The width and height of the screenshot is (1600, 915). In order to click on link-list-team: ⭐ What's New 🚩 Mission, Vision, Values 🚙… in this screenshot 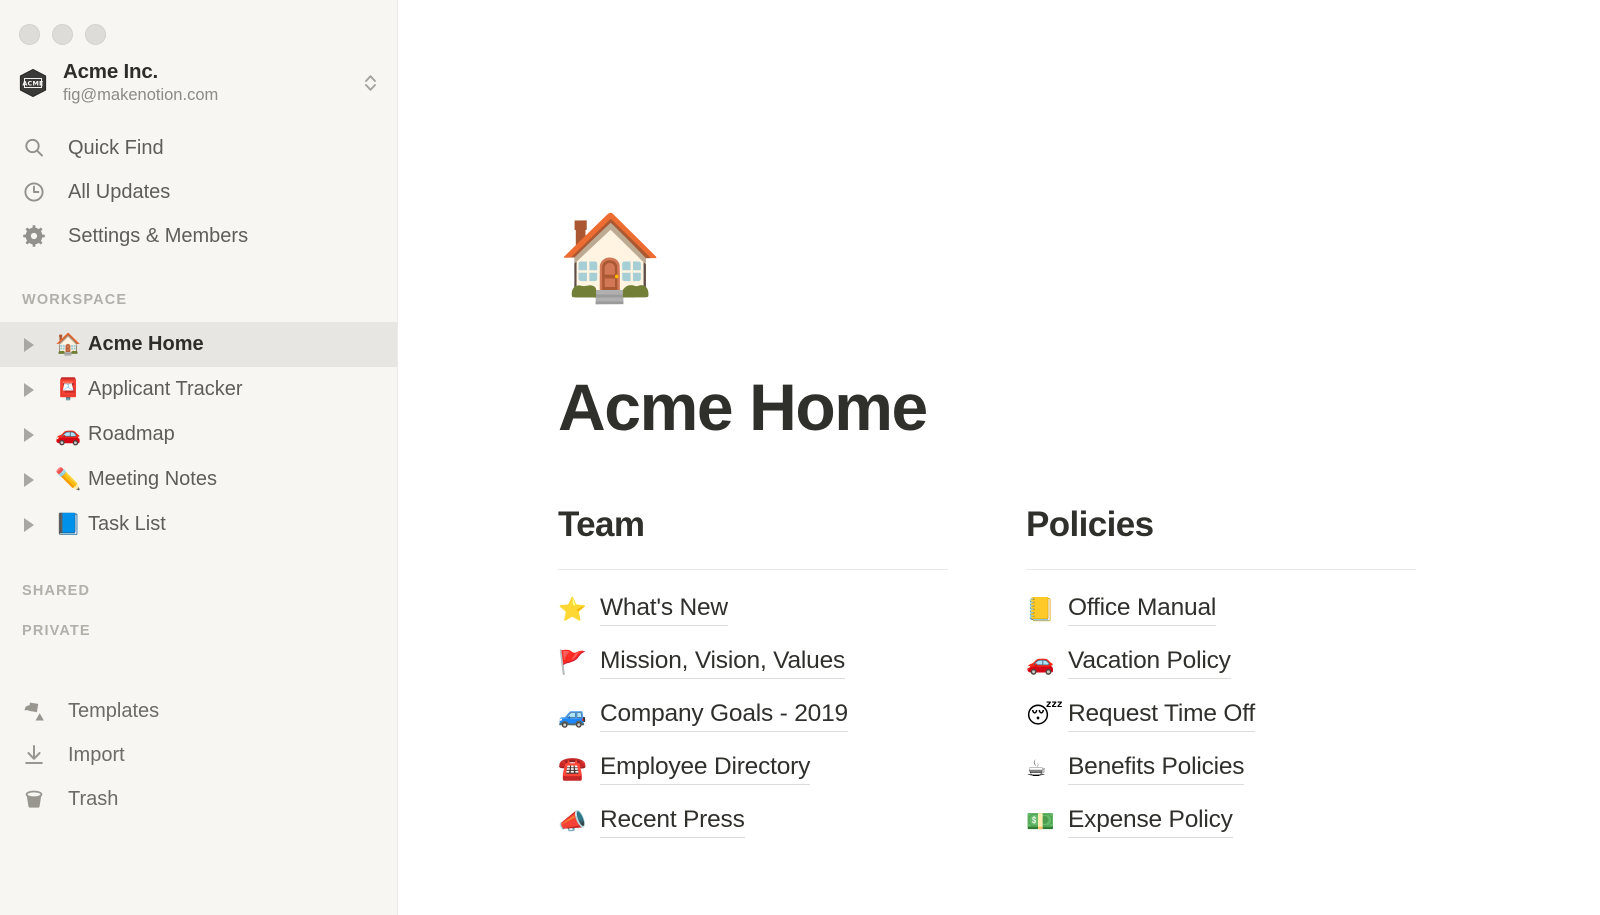, I will do `click(753, 716)`.